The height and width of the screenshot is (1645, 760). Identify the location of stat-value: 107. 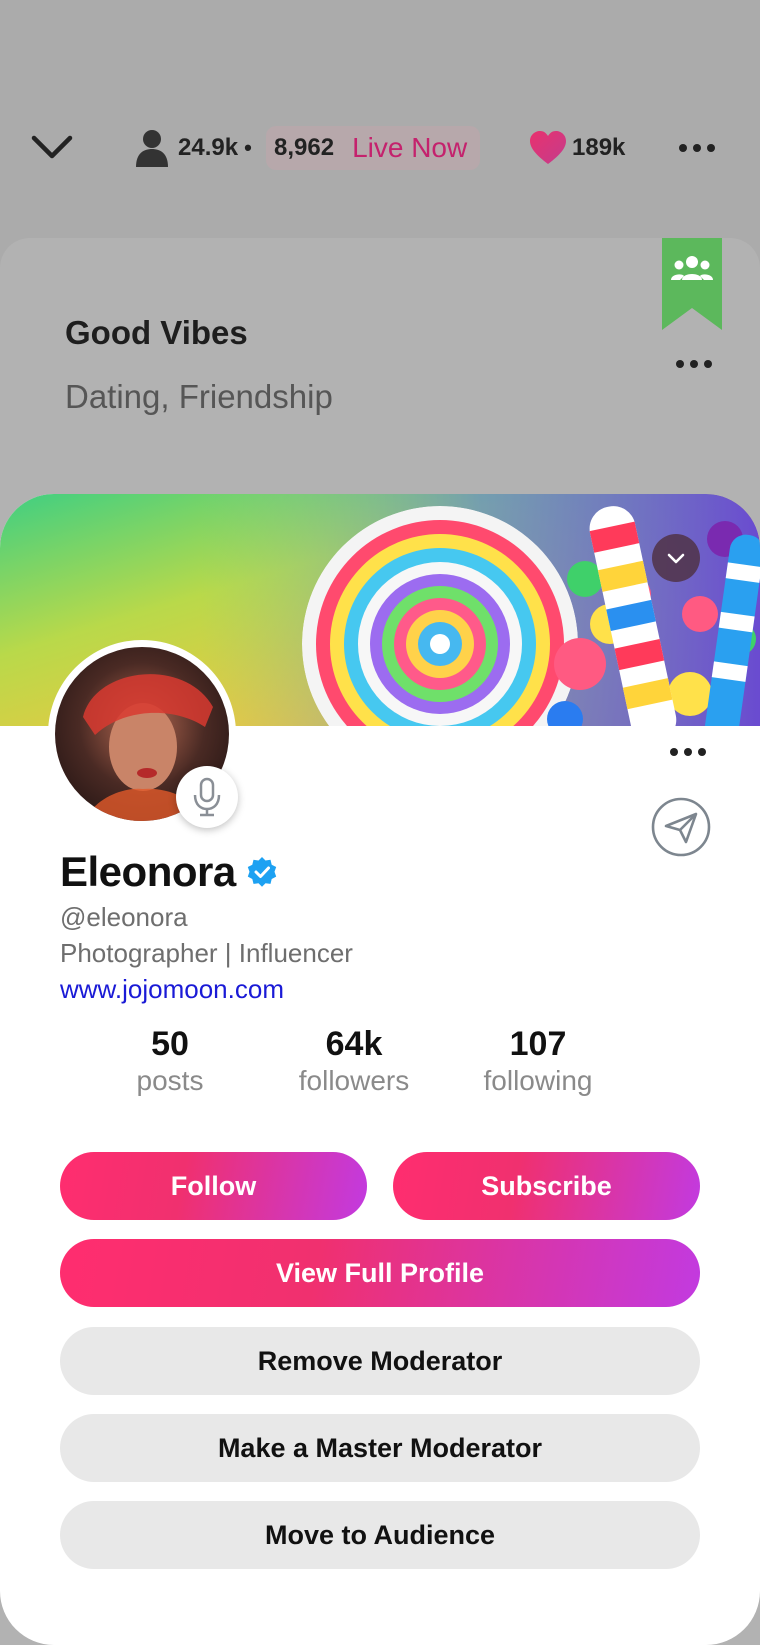
(538, 1044).